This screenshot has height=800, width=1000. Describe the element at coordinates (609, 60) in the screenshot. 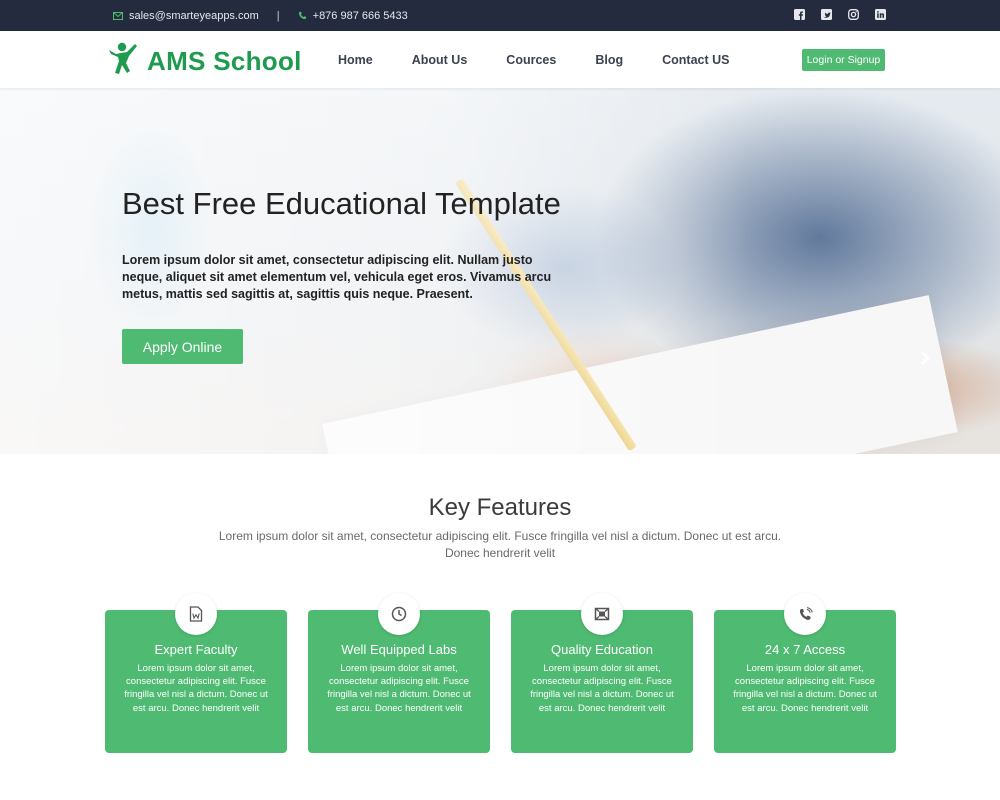

I see `nav-blog: Blog` at that location.